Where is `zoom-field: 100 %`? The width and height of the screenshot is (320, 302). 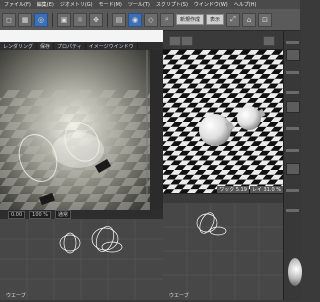 zoom-field: 100 % is located at coordinates (40, 214).